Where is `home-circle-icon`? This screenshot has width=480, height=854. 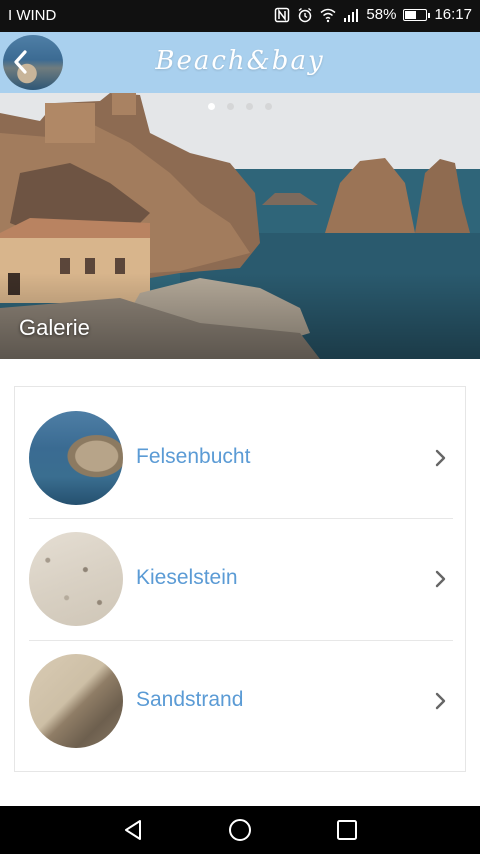 home-circle-icon is located at coordinates (240, 830).